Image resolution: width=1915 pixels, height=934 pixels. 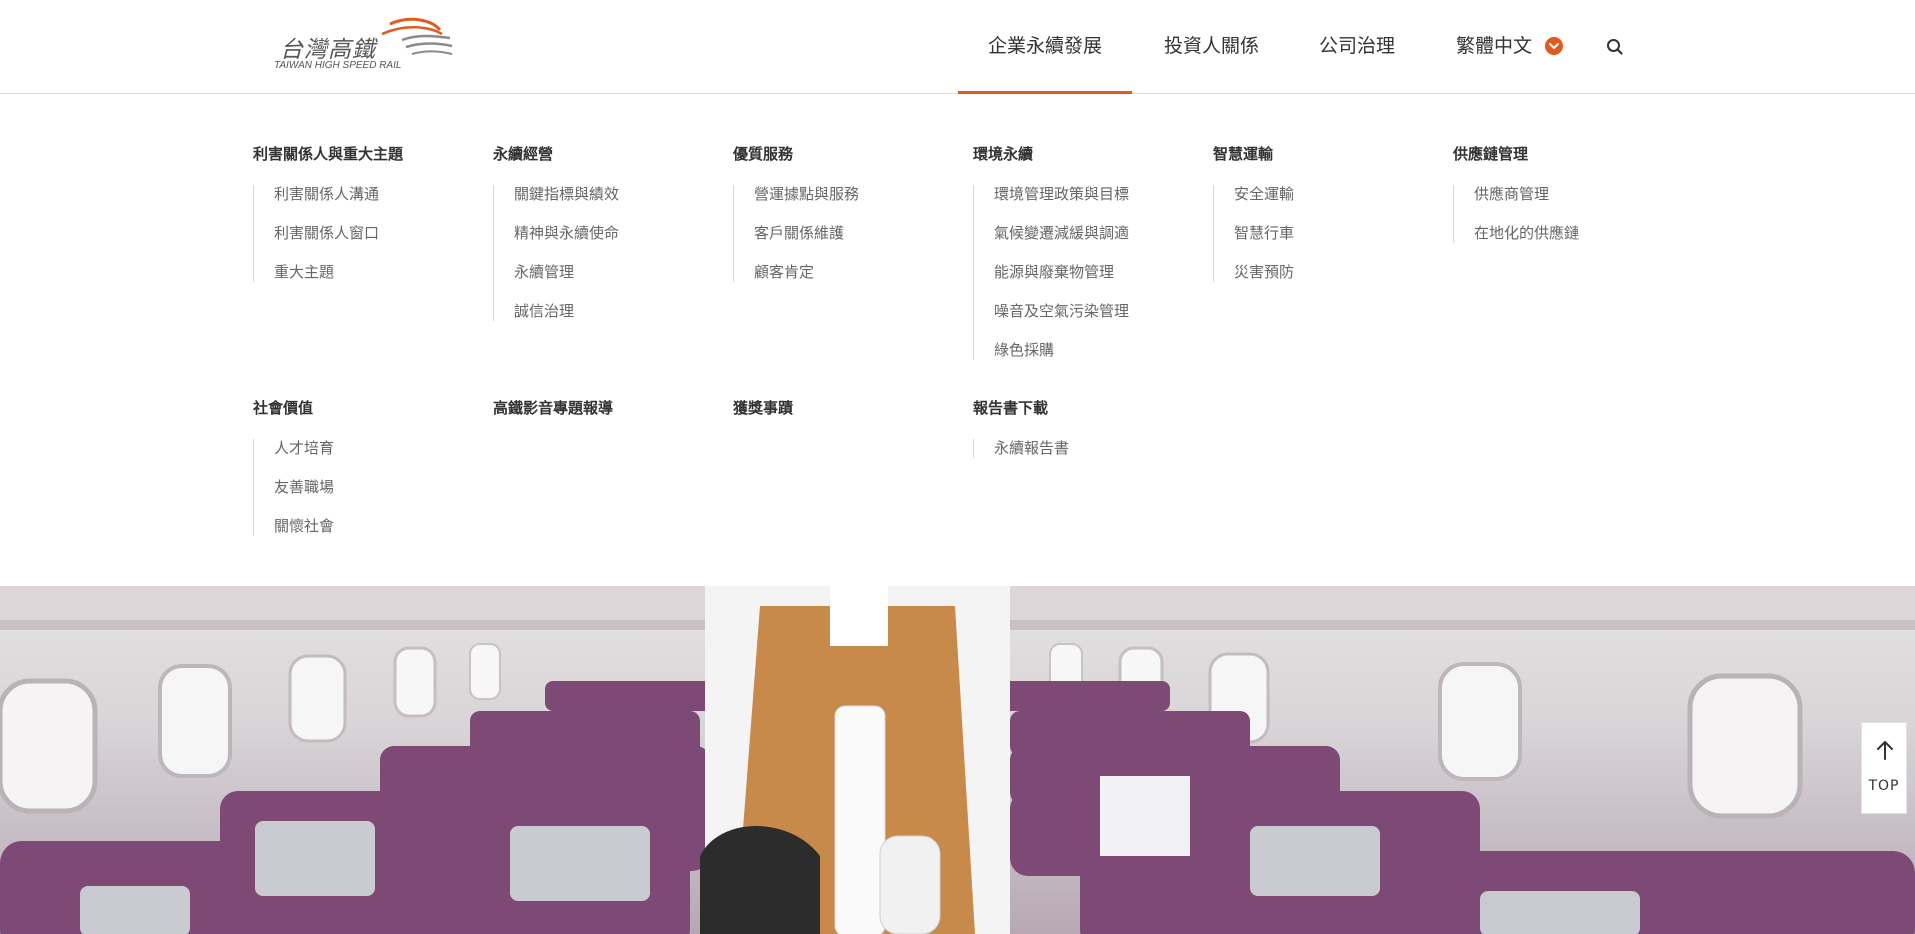 What do you see at coordinates (1333, 243) in the screenshot?
I see `menu-item: 智慧行車` at bounding box center [1333, 243].